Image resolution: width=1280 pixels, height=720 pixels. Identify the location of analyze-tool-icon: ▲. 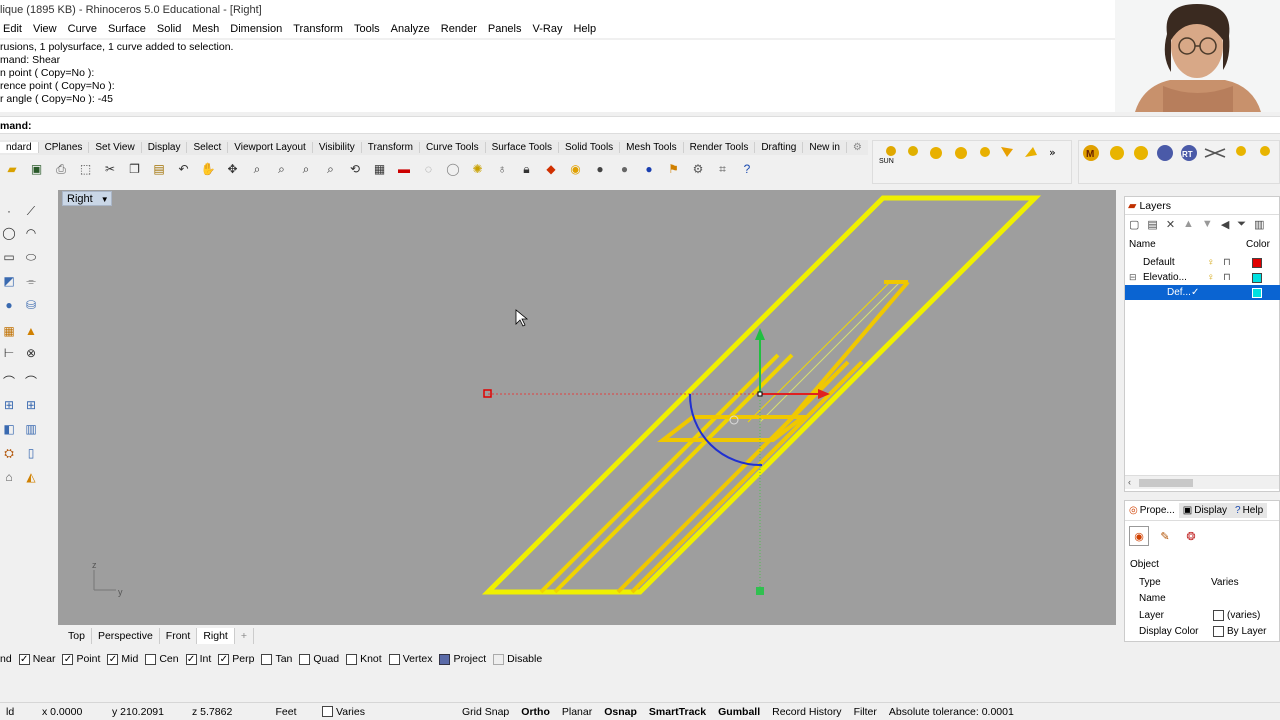
(31, 331).